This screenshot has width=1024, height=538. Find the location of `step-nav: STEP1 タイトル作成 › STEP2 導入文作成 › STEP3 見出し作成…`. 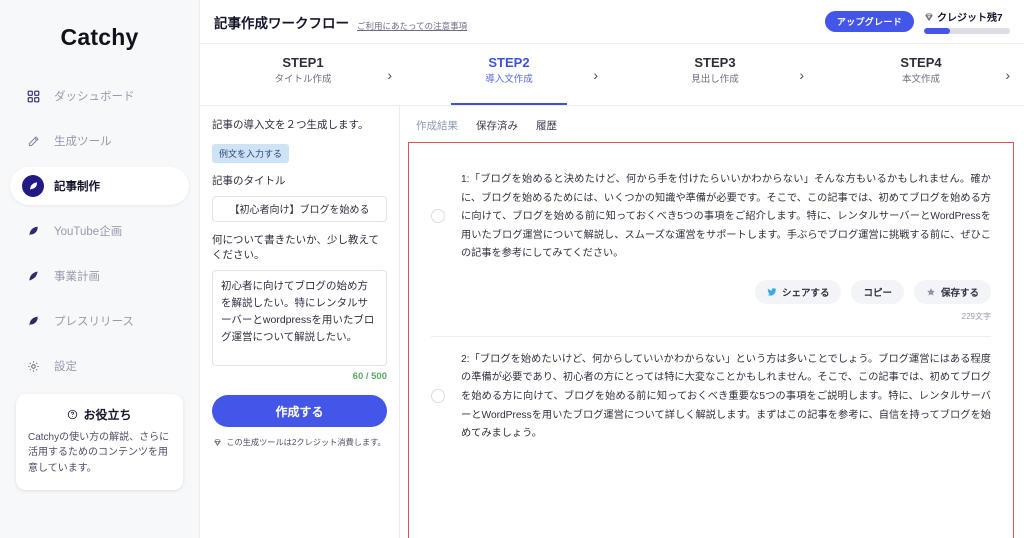

step-nav: STEP1 タイトル作成 › STEP2 導入文作成 › STEP3 見出し作成… is located at coordinates (612, 75).